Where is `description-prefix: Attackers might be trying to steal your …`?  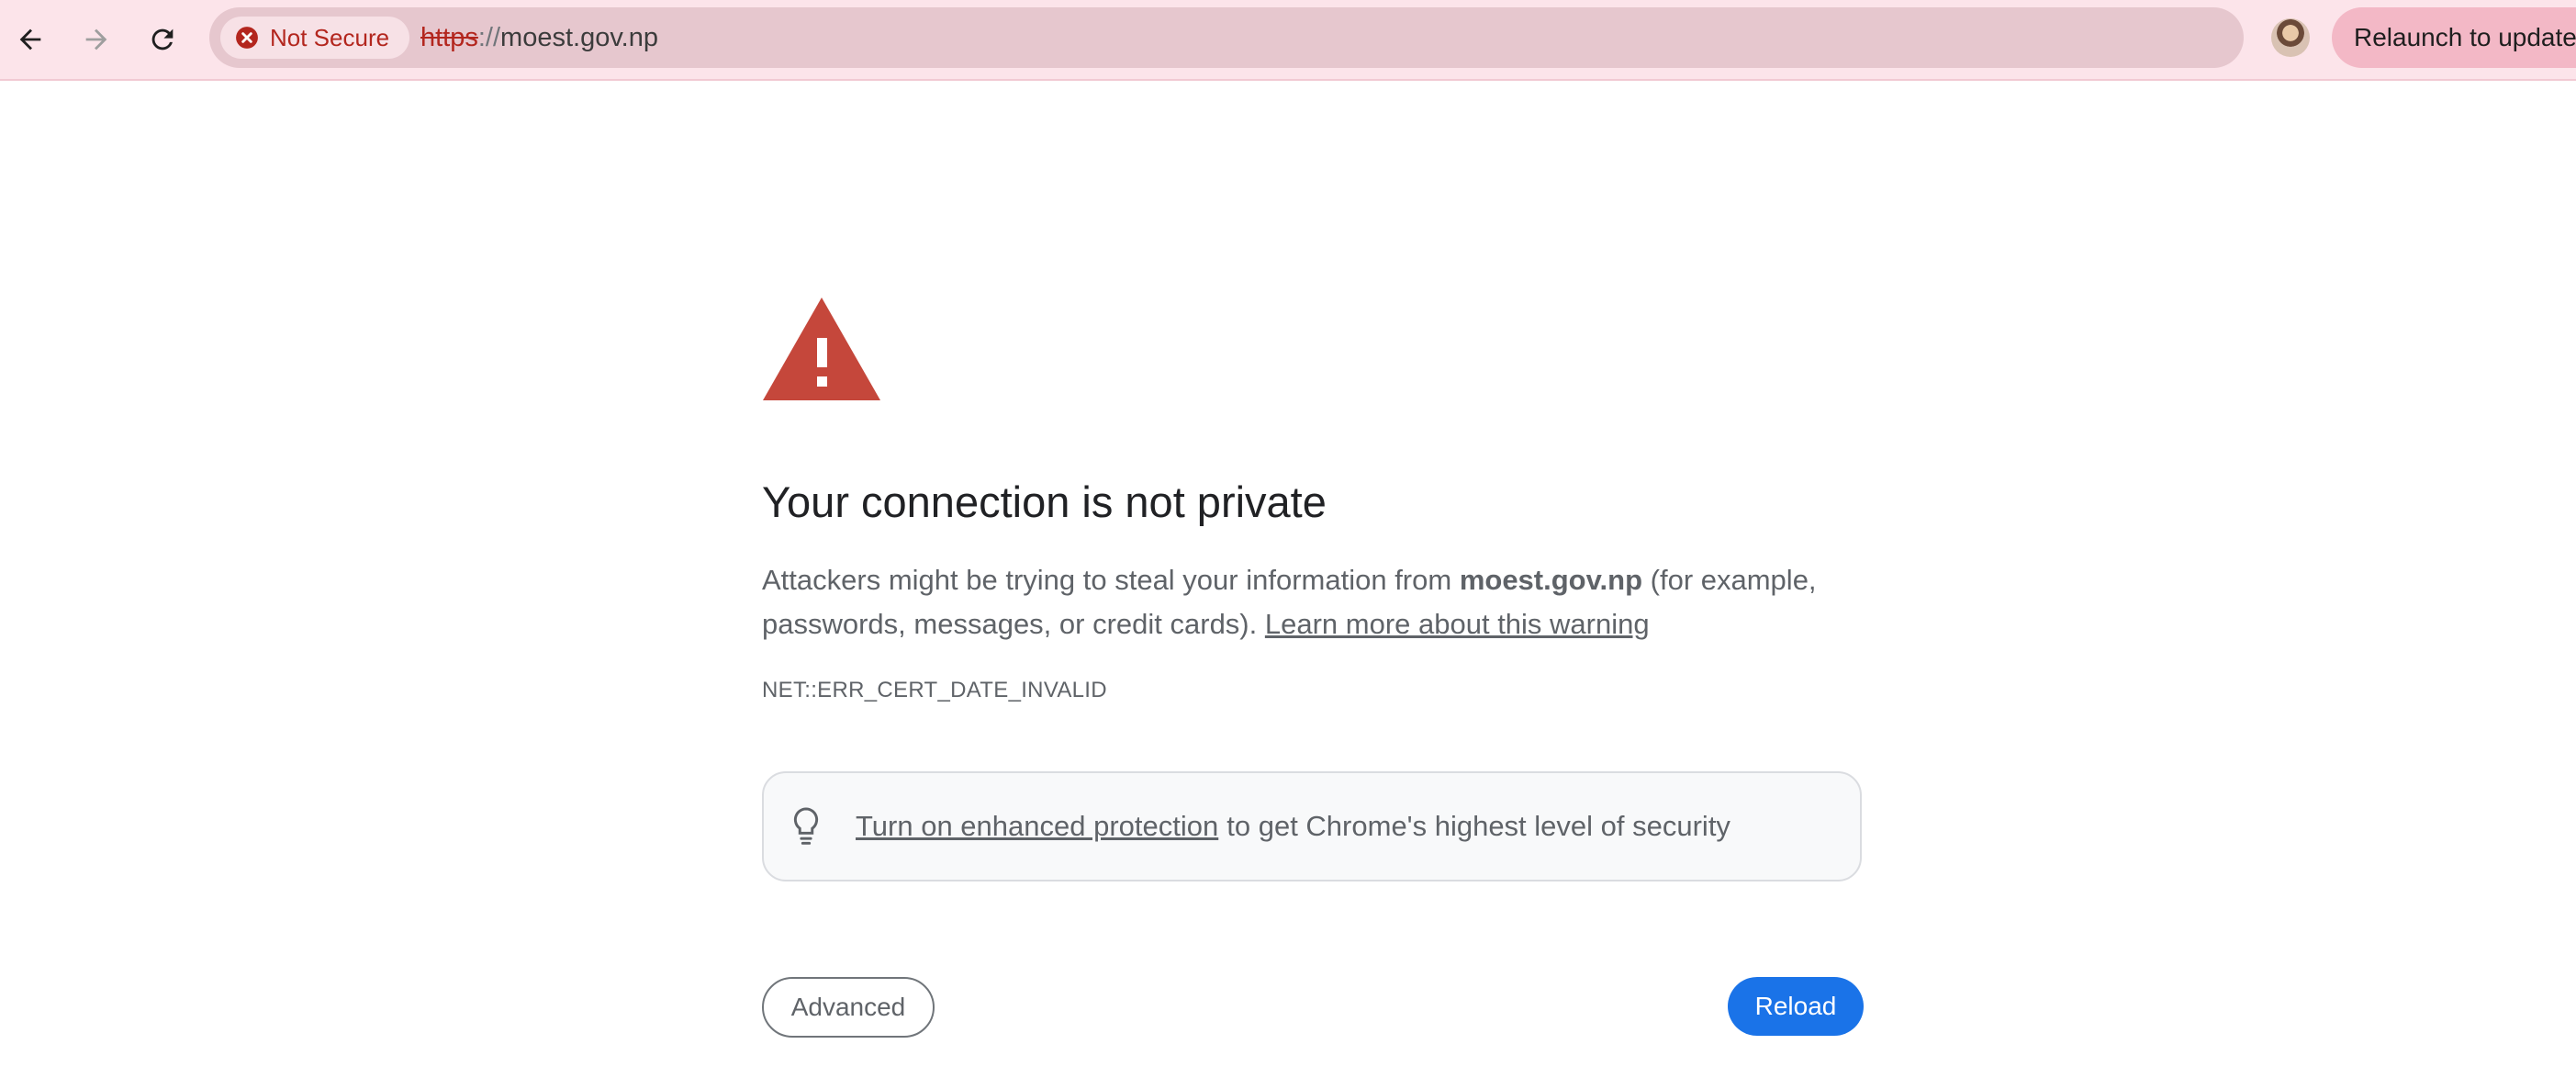 description-prefix: Attackers might be trying to steal your … is located at coordinates (1111, 580).